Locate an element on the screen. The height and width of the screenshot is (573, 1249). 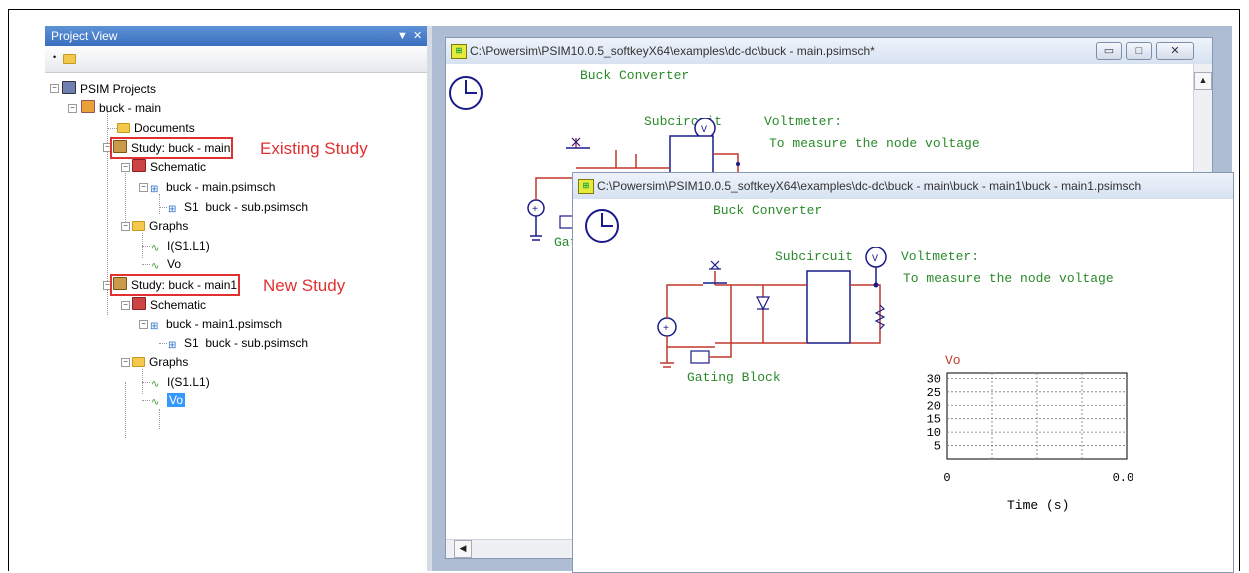
new-study-annotation: New Study is located at coordinates (304, 285).